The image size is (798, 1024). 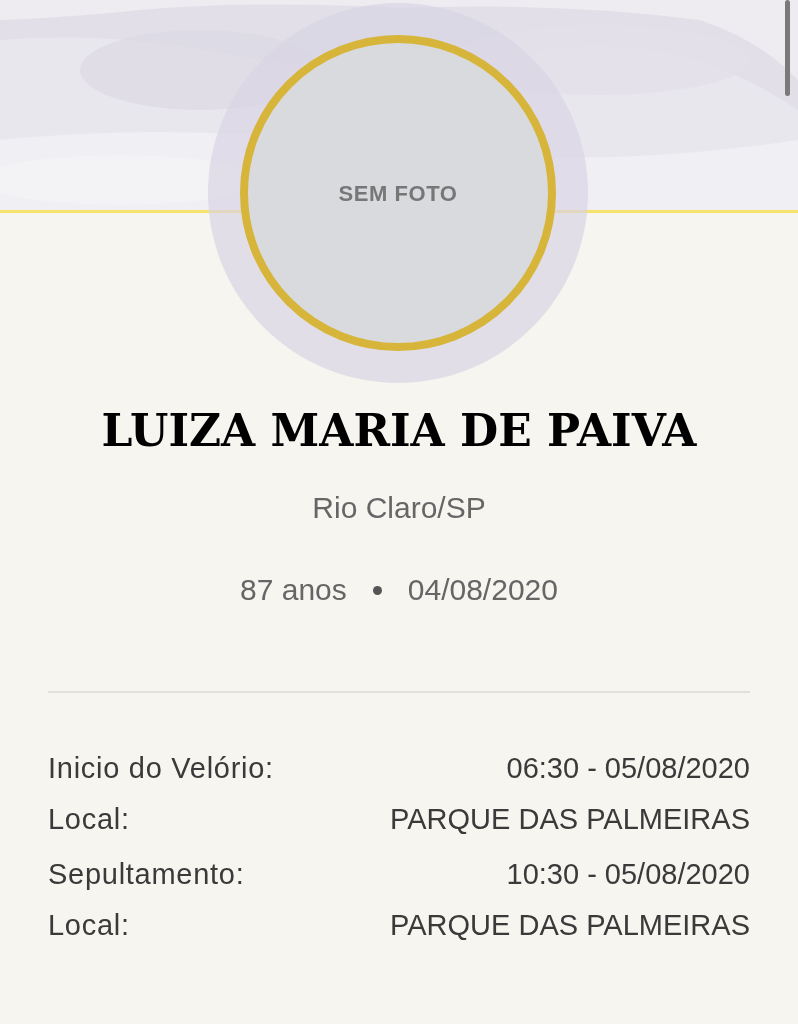 What do you see at coordinates (628, 768) in the screenshot?
I see `event-time: 06:30 - 05/08/2020` at bounding box center [628, 768].